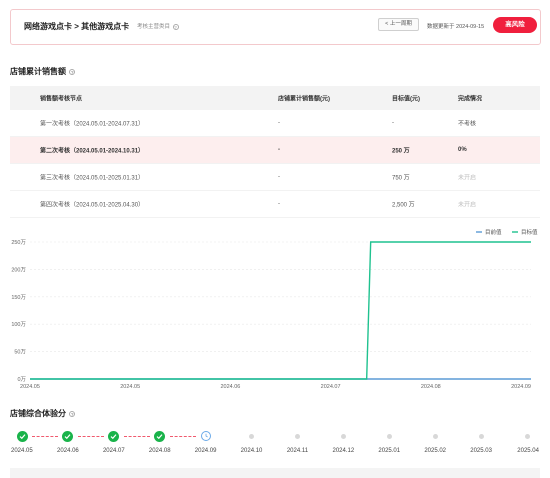 The height and width of the screenshot is (478, 550). What do you see at coordinates (18, 297) in the screenshot?
I see `y-tick-label: 150万` at bounding box center [18, 297].